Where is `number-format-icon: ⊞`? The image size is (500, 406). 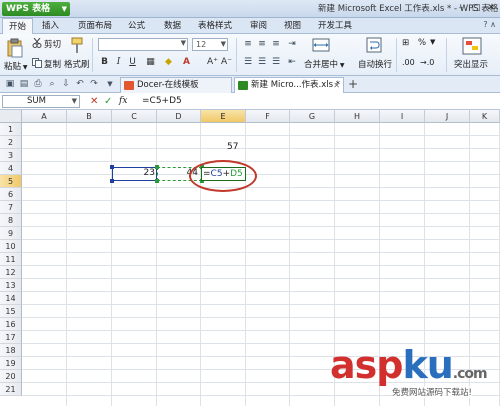 number-format-icon: ⊞ is located at coordinates (405, 43).